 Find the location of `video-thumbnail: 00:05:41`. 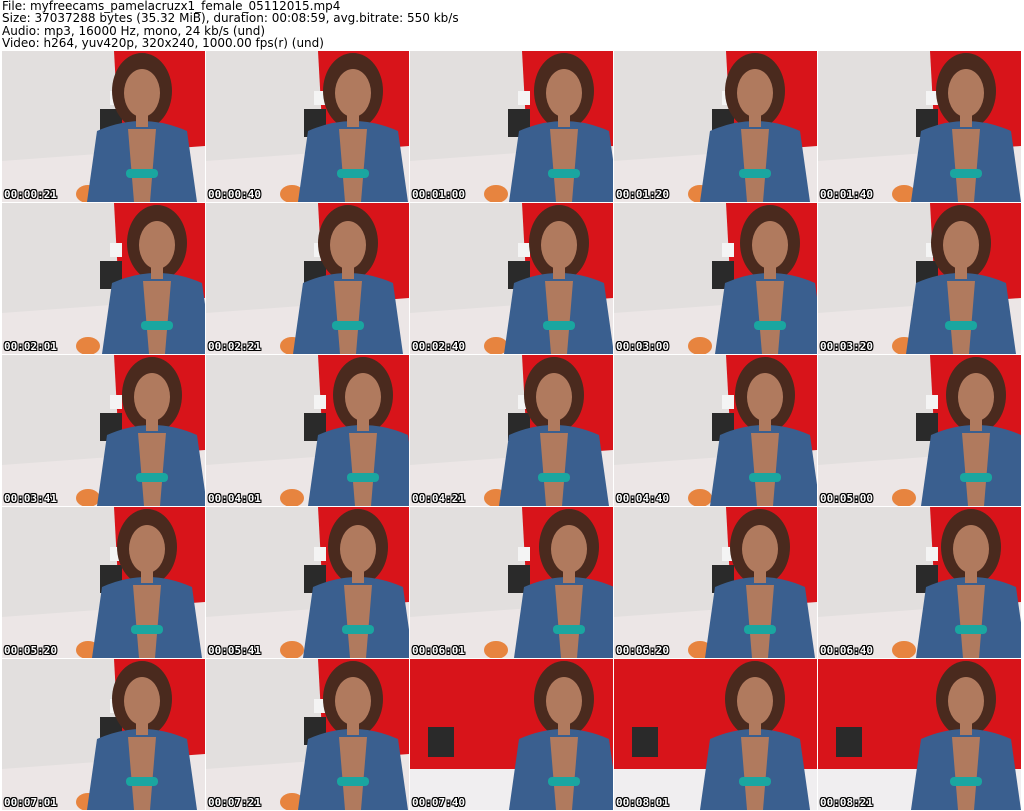

video-thumbnail: 00:05:41 is located at coordinates (307, 582).